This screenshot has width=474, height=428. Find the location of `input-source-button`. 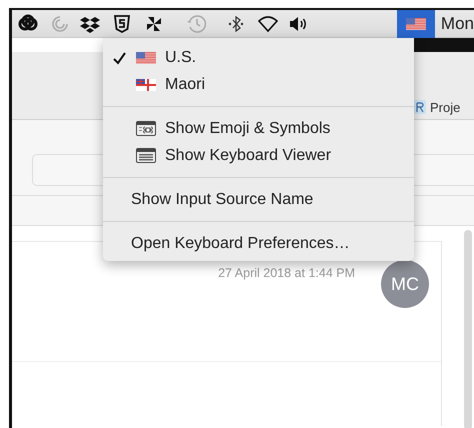

input-source-button is located at coordinates (415, 24).